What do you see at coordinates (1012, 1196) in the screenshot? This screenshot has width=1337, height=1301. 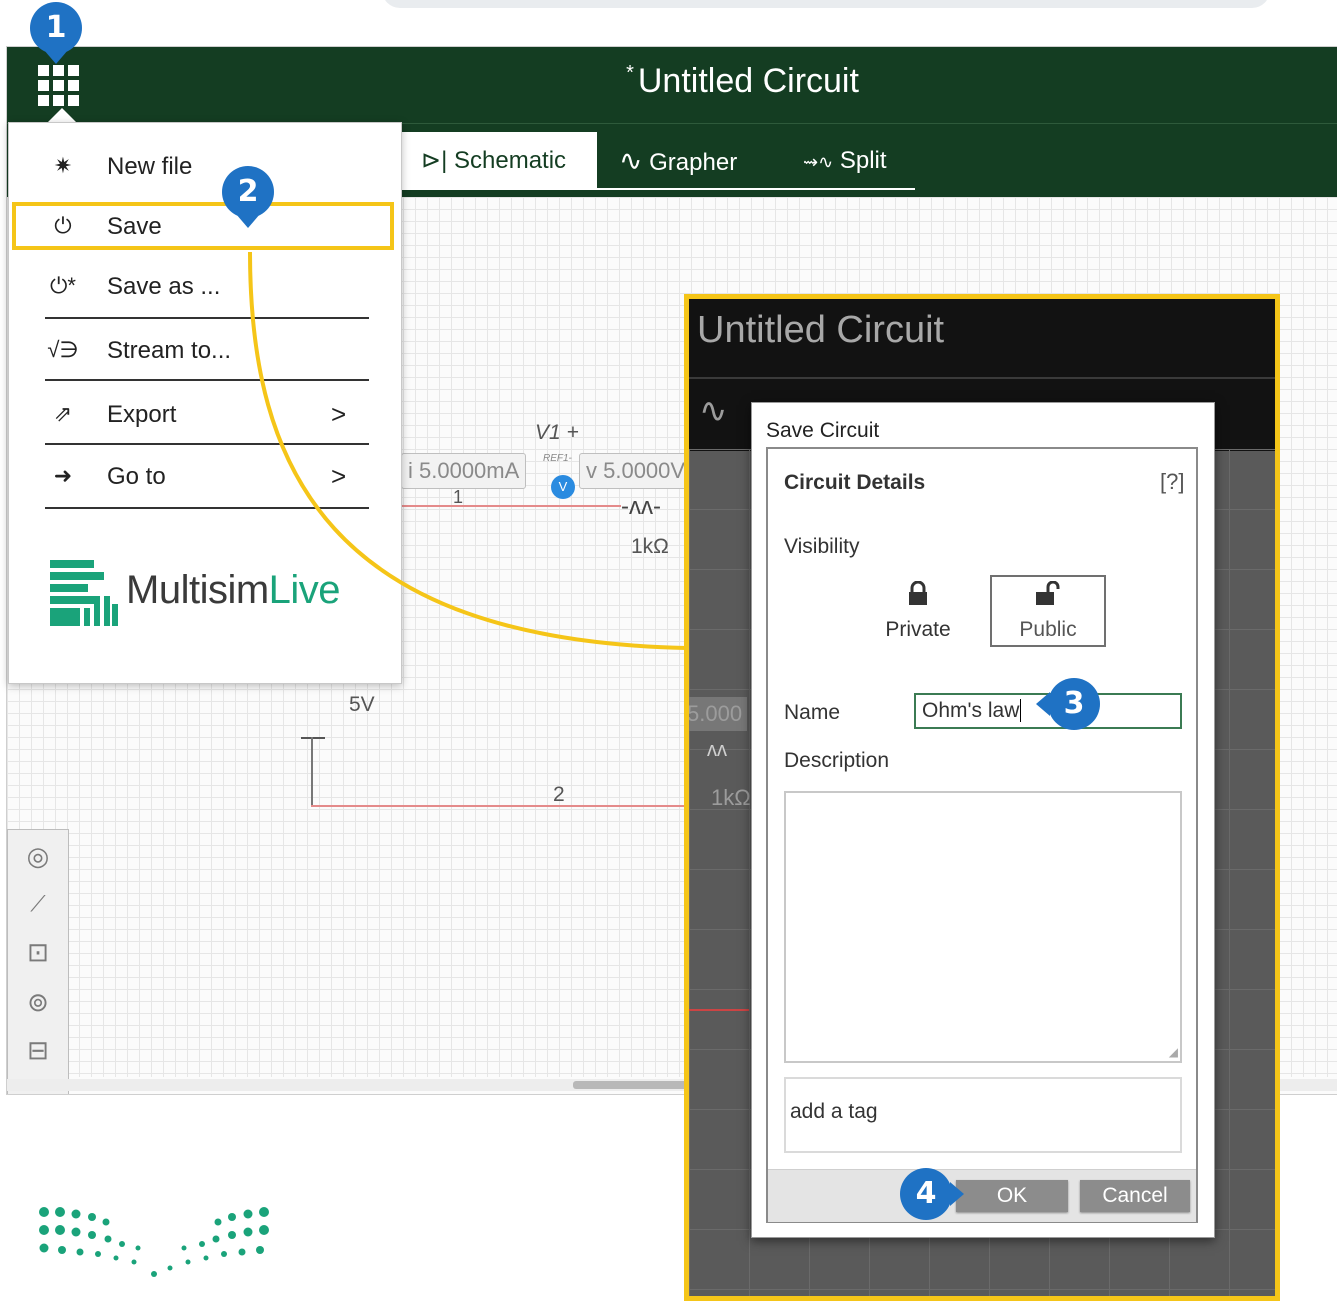 I see `ok-button: OK` at bounding box center [1012, 1196].